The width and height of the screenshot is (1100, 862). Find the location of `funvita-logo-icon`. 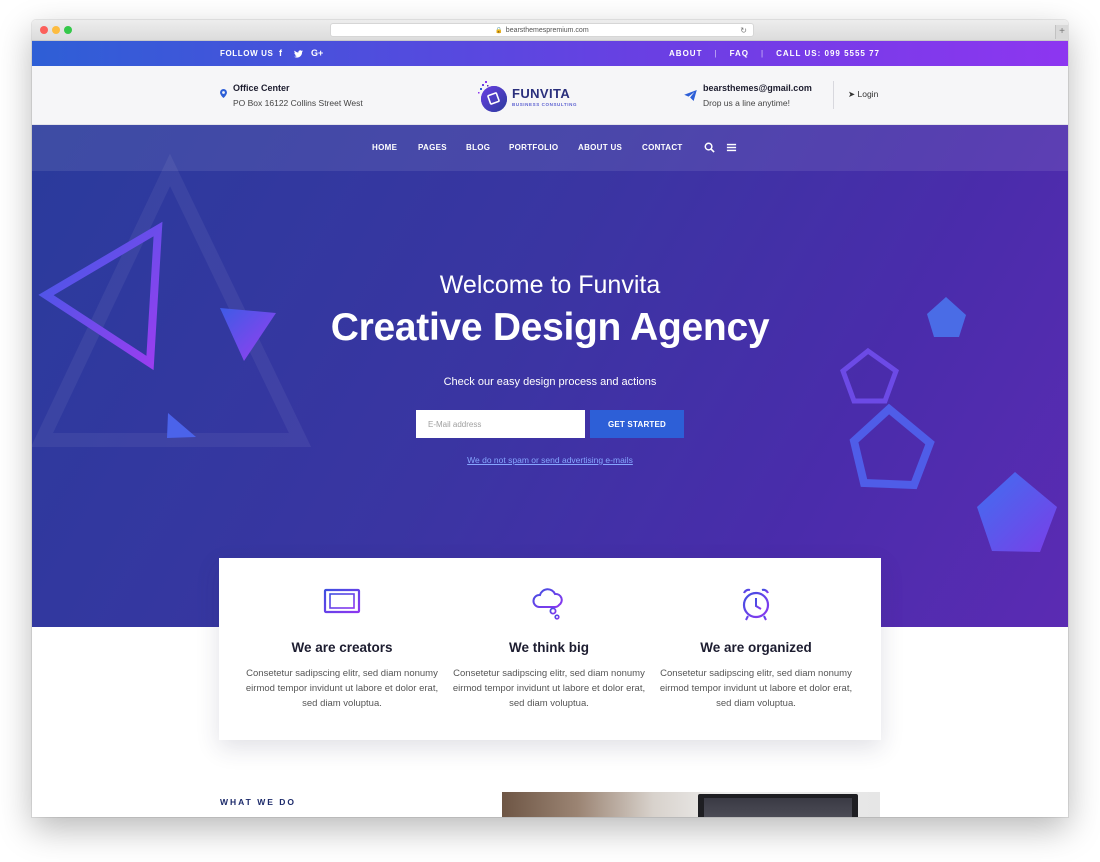

funvita-logo-icon is located at coordinates (493, 97).